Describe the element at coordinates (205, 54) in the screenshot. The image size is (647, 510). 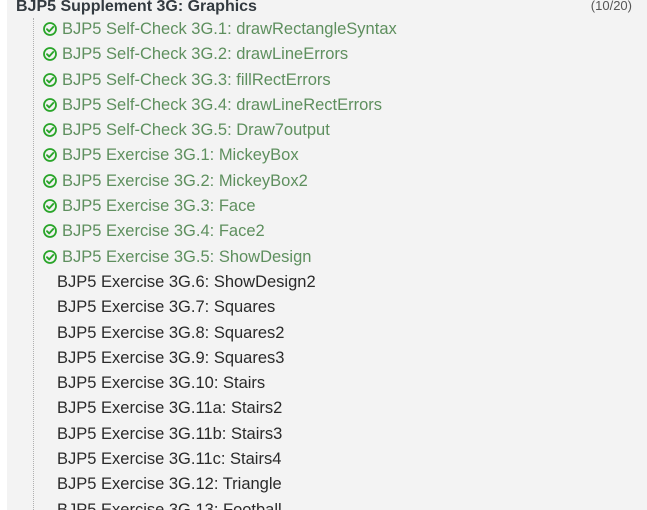
I see `problem-label: BJP5 Self-Check 3G.2: drawLineErrors` at that location.